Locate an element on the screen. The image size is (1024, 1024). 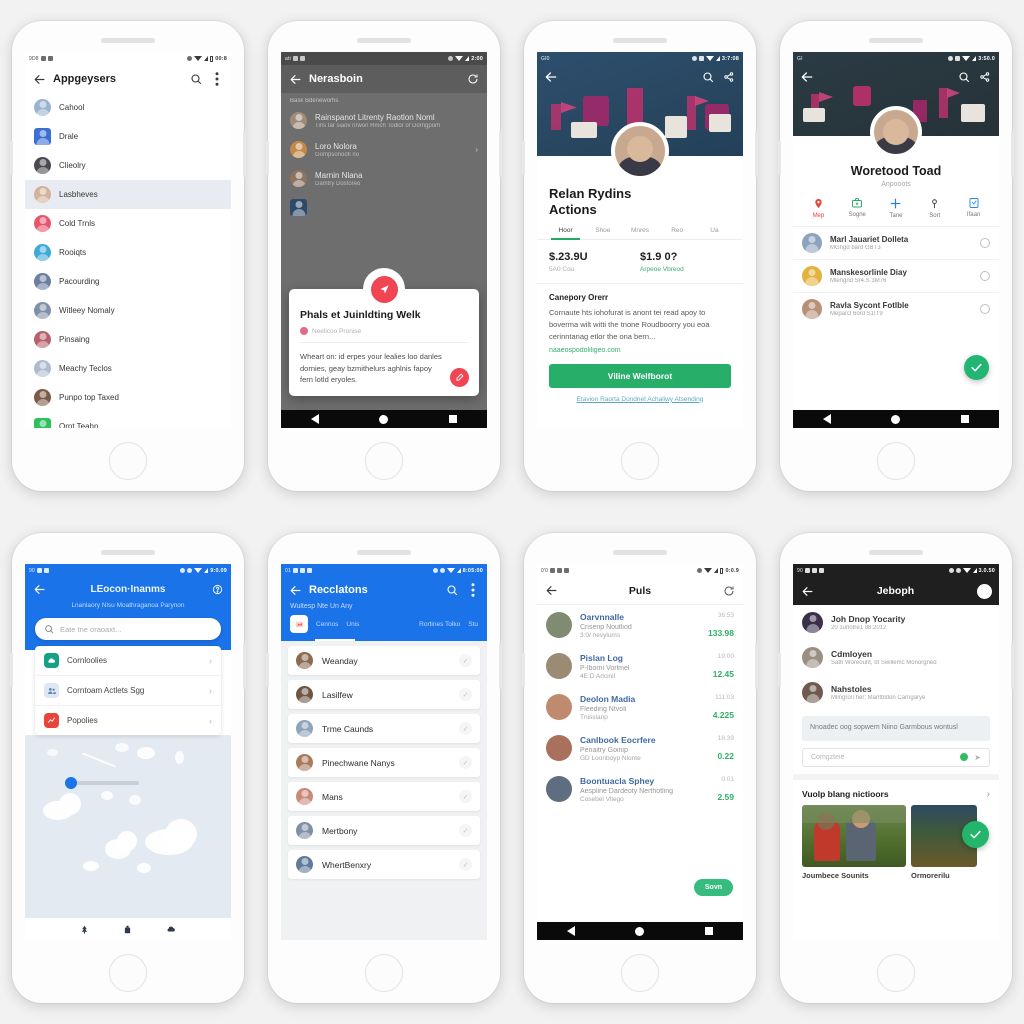
tab-1: Shoe is located at coordinates (602, 233).